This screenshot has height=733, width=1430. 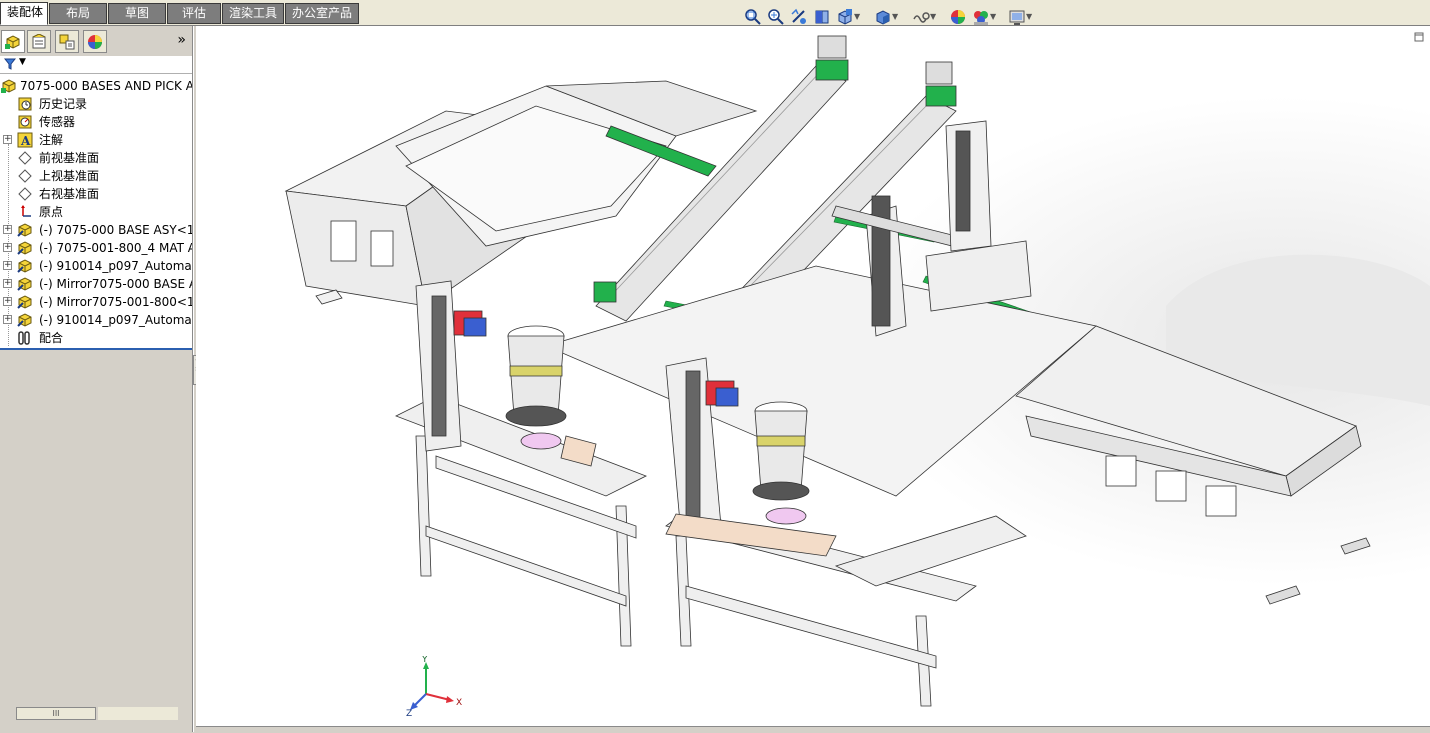 I want to click on tree-item-label: (-) 910014_p097_Automation<1>, so click(x=115, y=266).